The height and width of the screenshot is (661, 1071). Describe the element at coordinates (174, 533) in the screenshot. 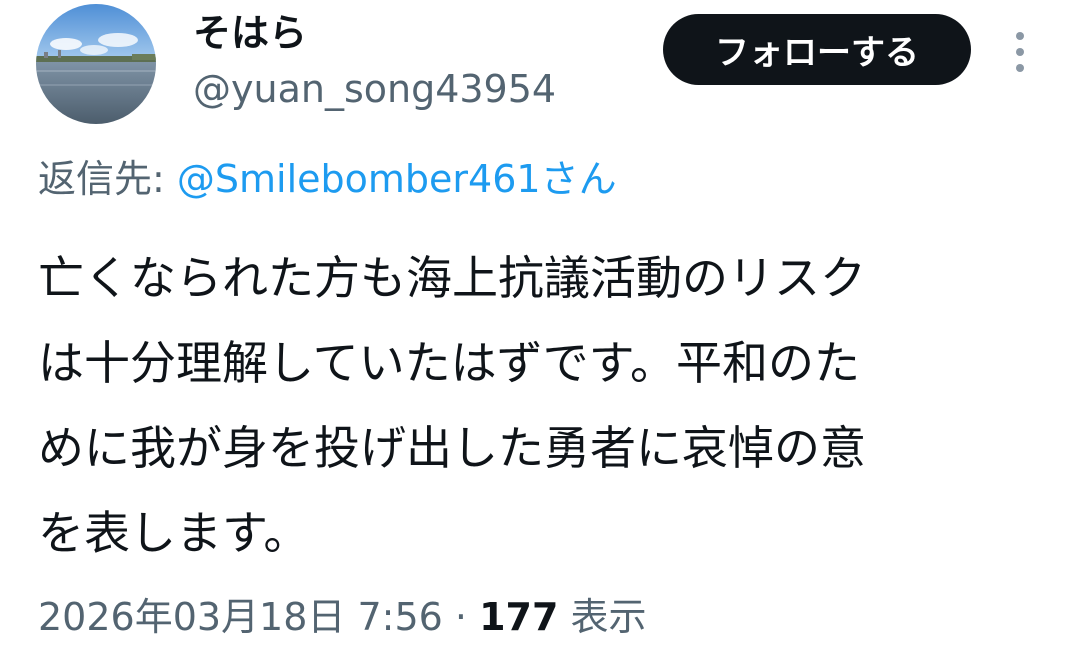

I see `tweet-text-line: を表します。` at that location.